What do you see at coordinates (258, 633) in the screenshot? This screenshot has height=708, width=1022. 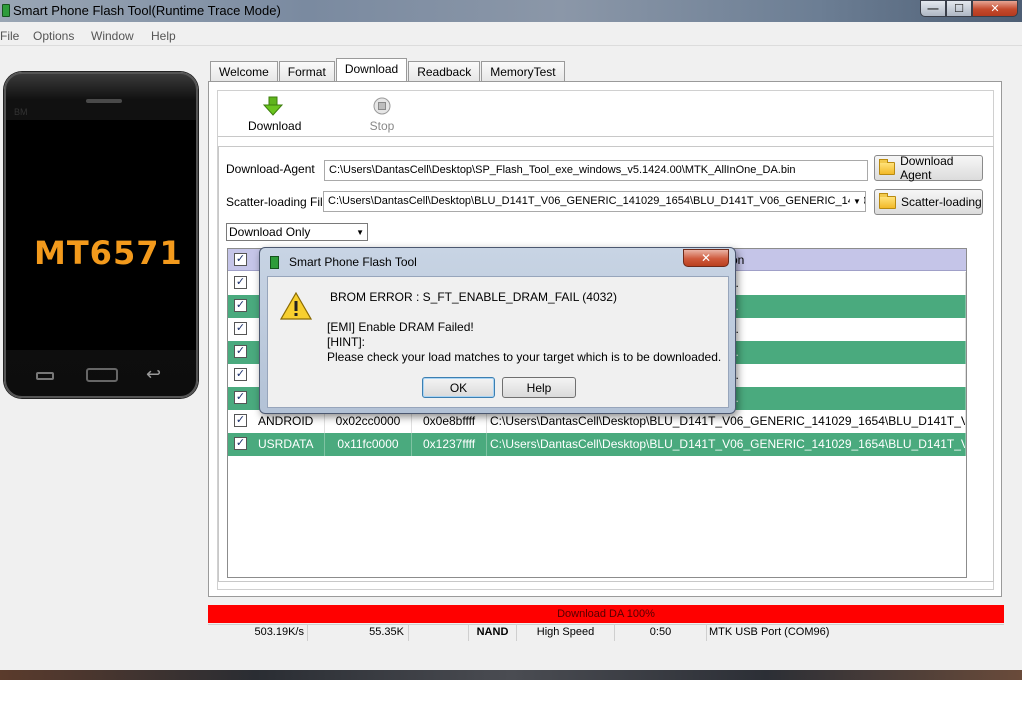 I see `status-speed: 503.19K/s` at bounding box center [258, 633].